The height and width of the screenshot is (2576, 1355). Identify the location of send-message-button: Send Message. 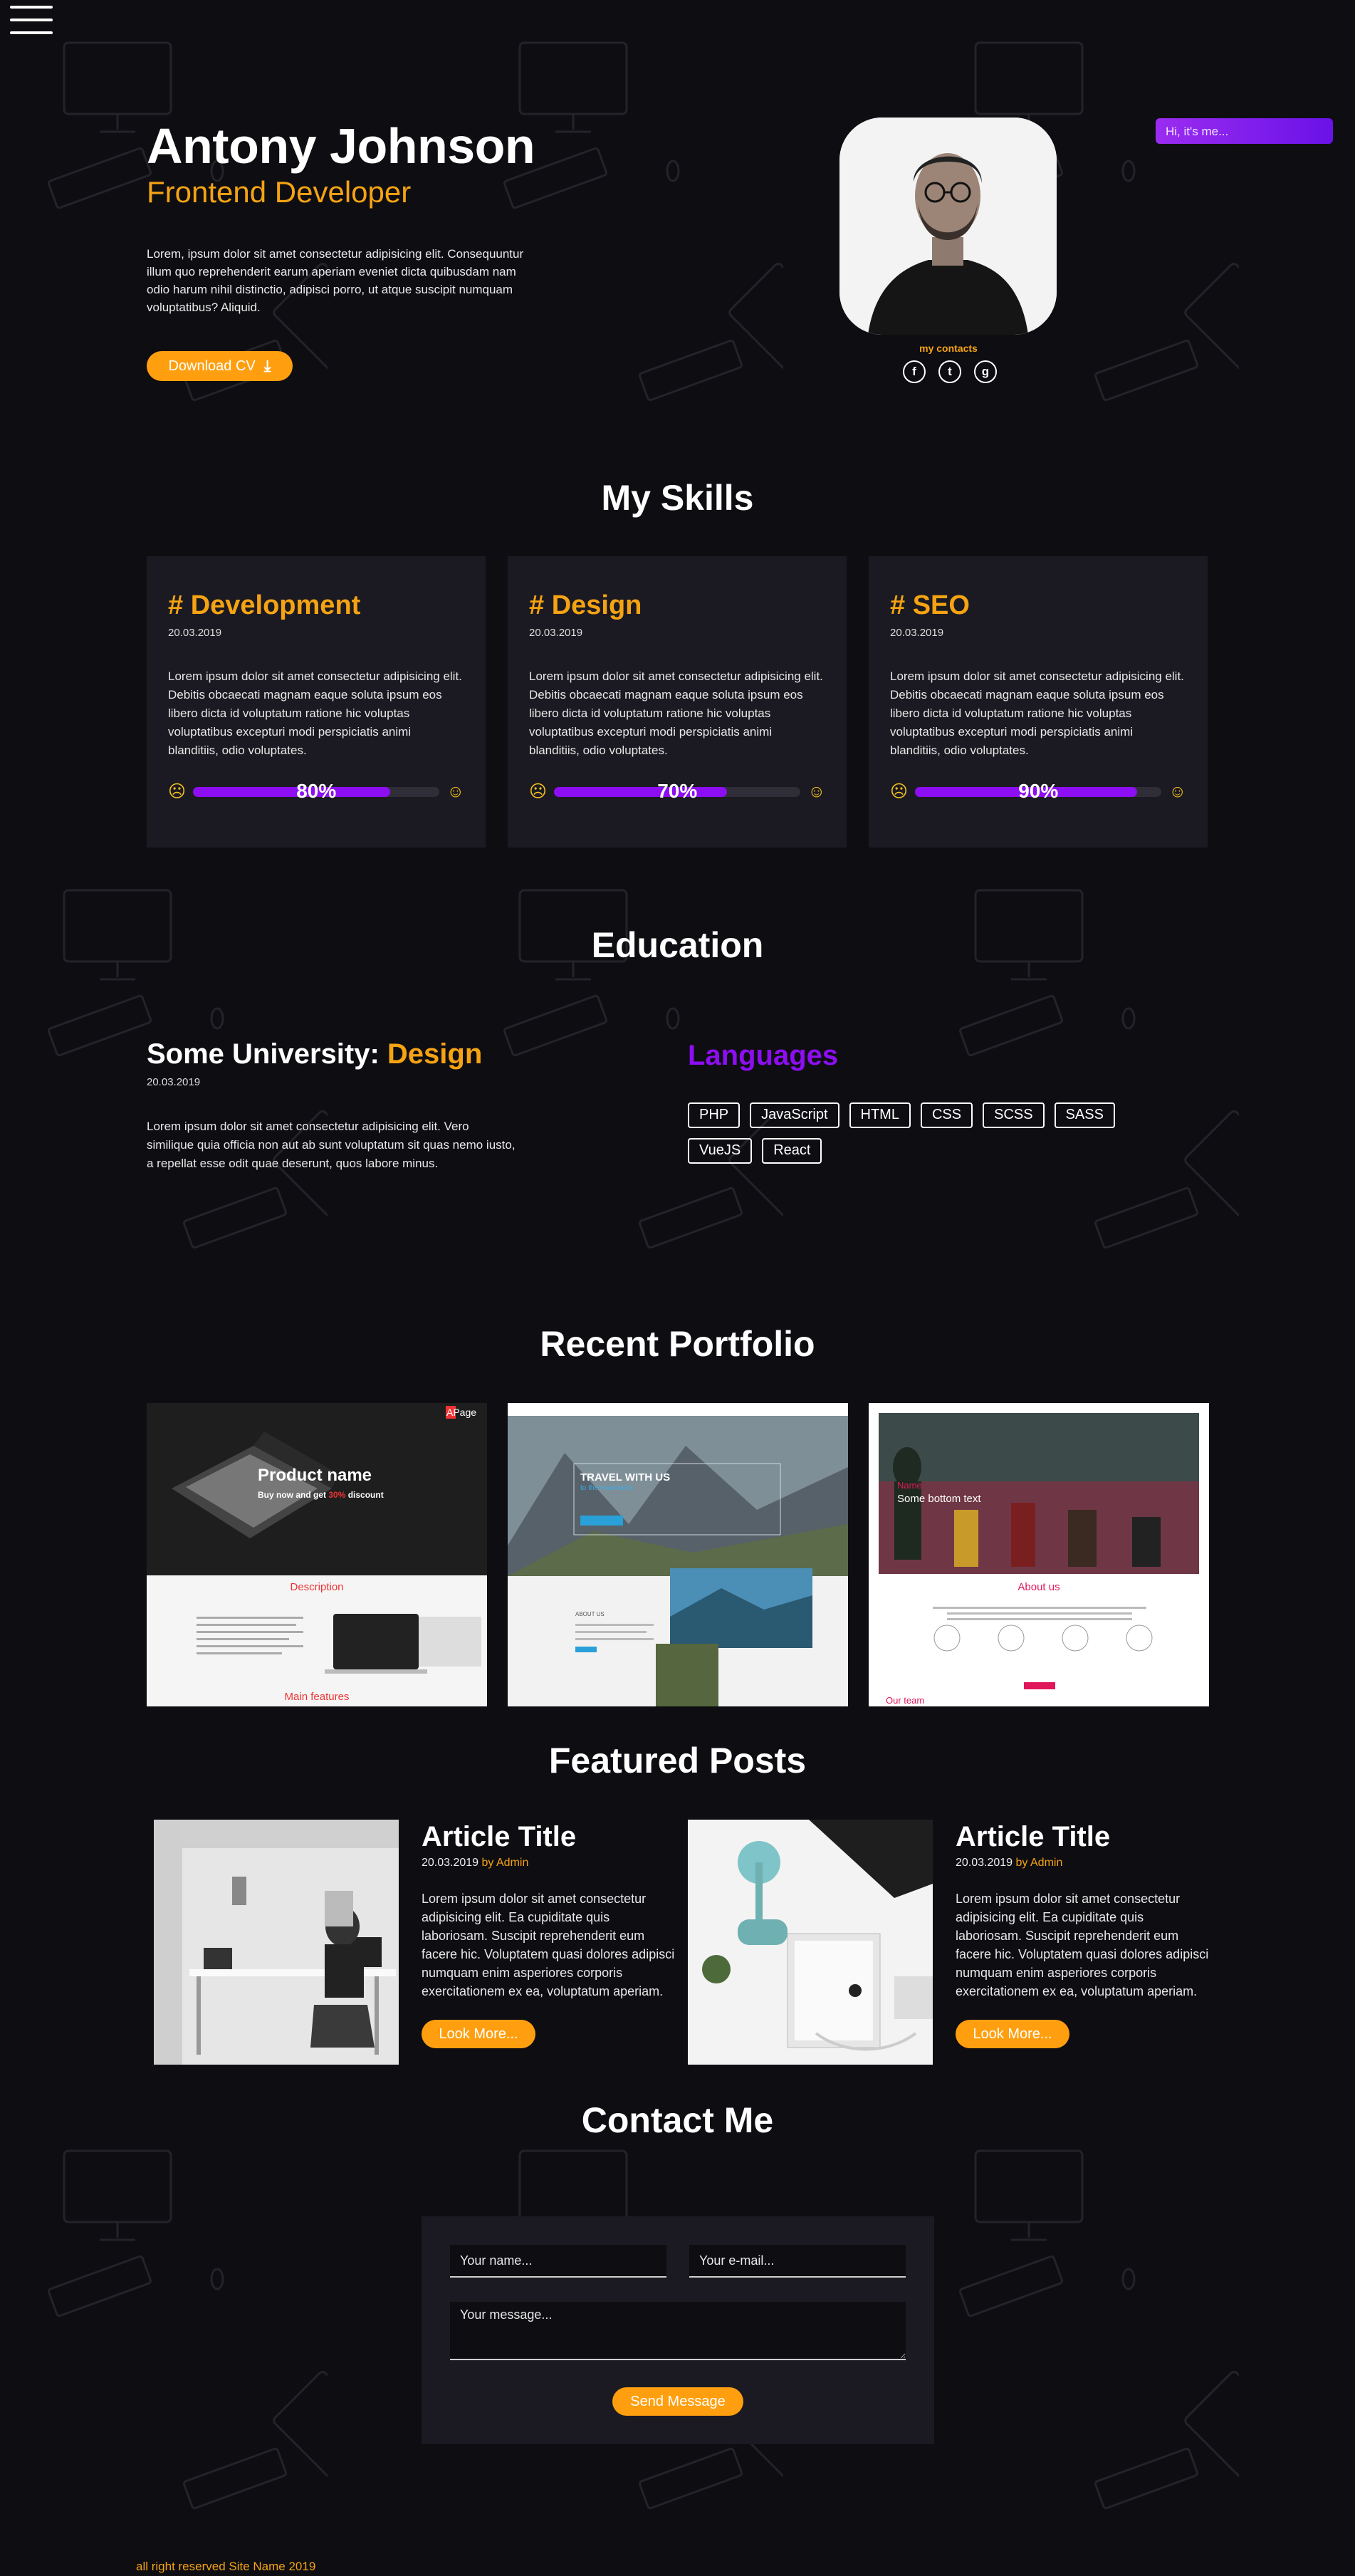
(677, 2401).